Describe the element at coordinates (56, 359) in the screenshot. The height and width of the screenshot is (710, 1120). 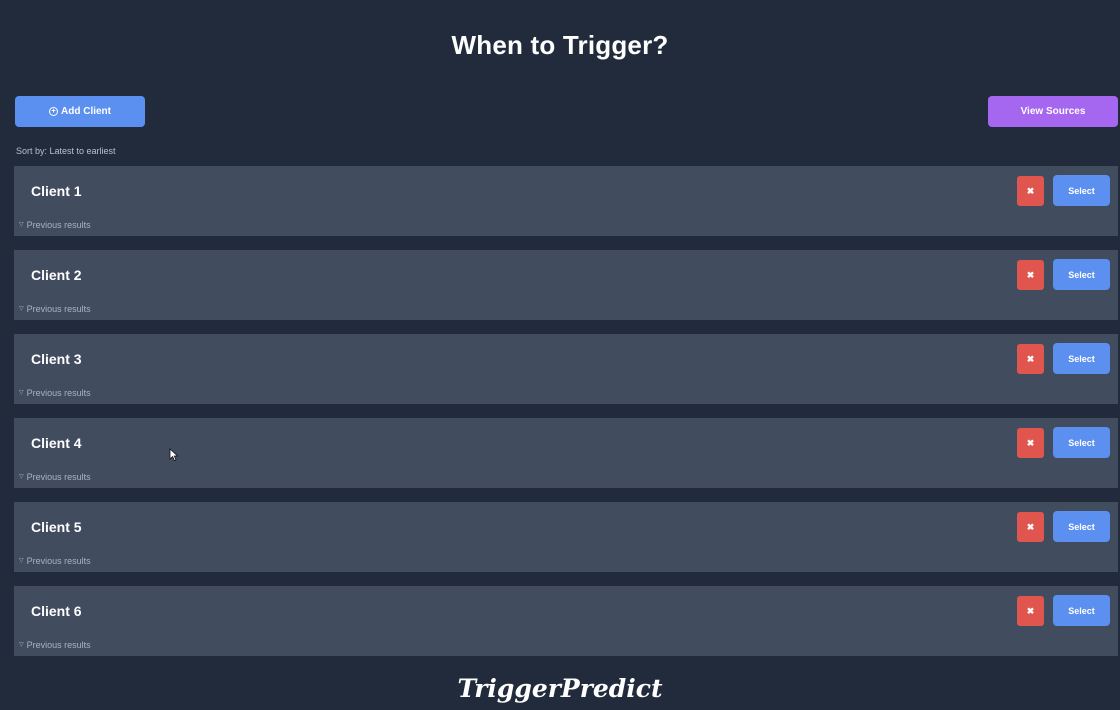
I see `client-name: Client 3` at that location.